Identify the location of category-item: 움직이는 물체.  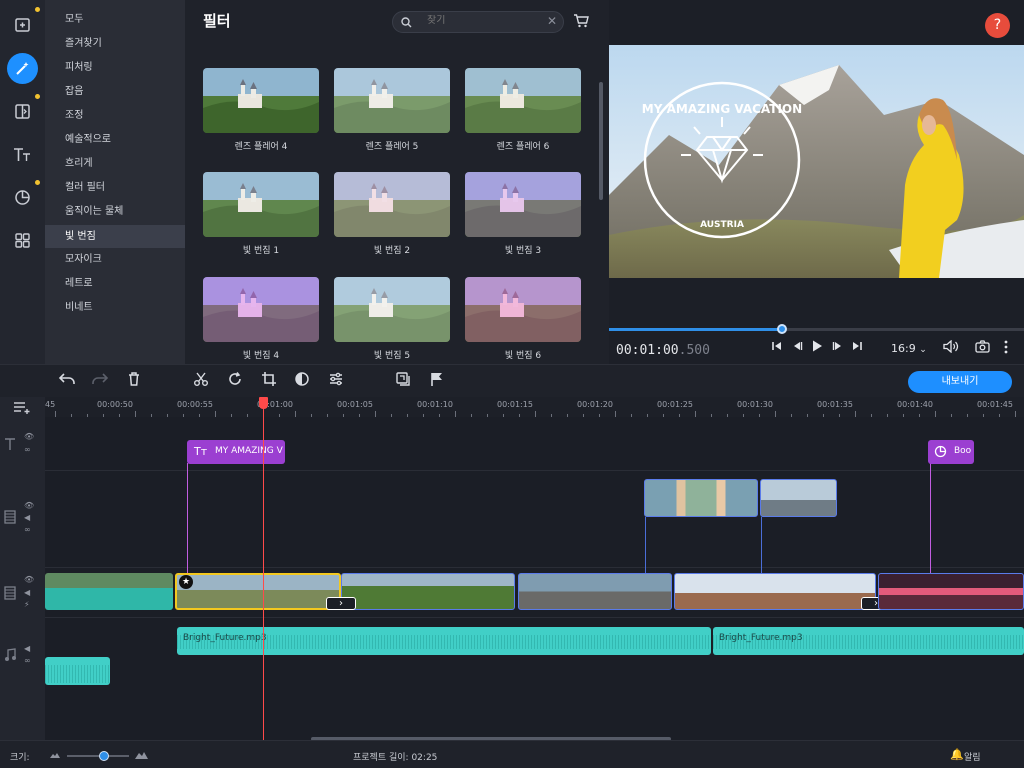
(115, 211).